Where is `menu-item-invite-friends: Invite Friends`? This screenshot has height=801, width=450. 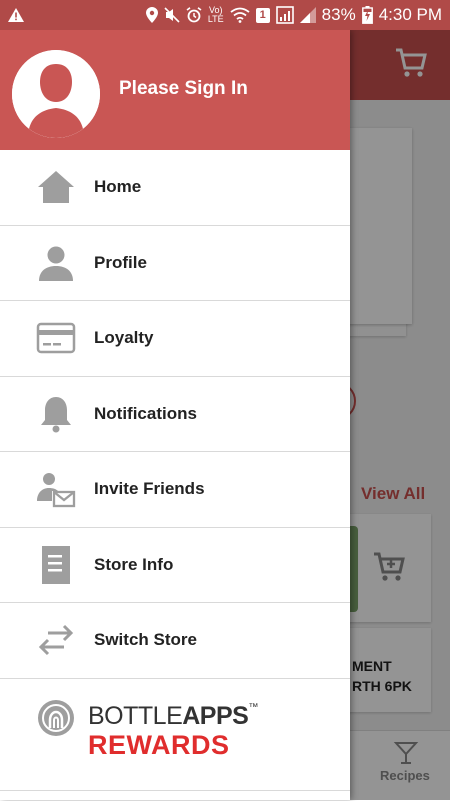 menu-item-invite-friends: Invite Friends is located at coordinates (175, 490).